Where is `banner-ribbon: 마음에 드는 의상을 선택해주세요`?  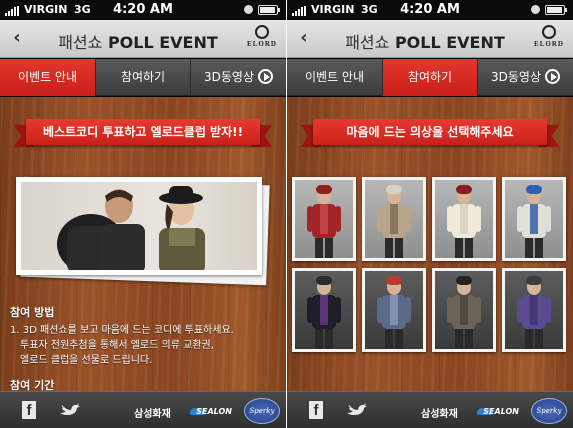 banner-ribbon: 마음에 드는 의상을 선택해주세요 is located at coordinates (430, 134).